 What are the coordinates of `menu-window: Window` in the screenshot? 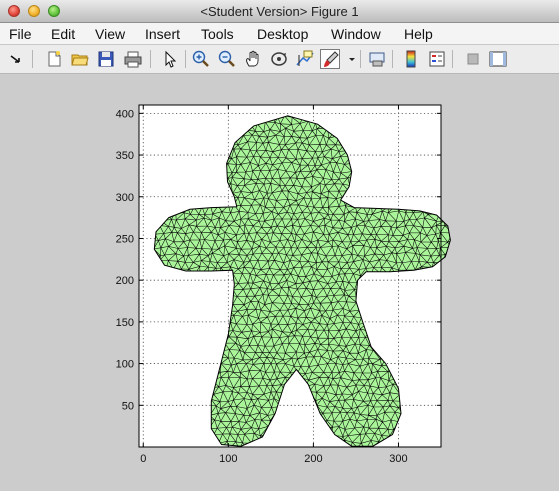 It's located at (356, 34).